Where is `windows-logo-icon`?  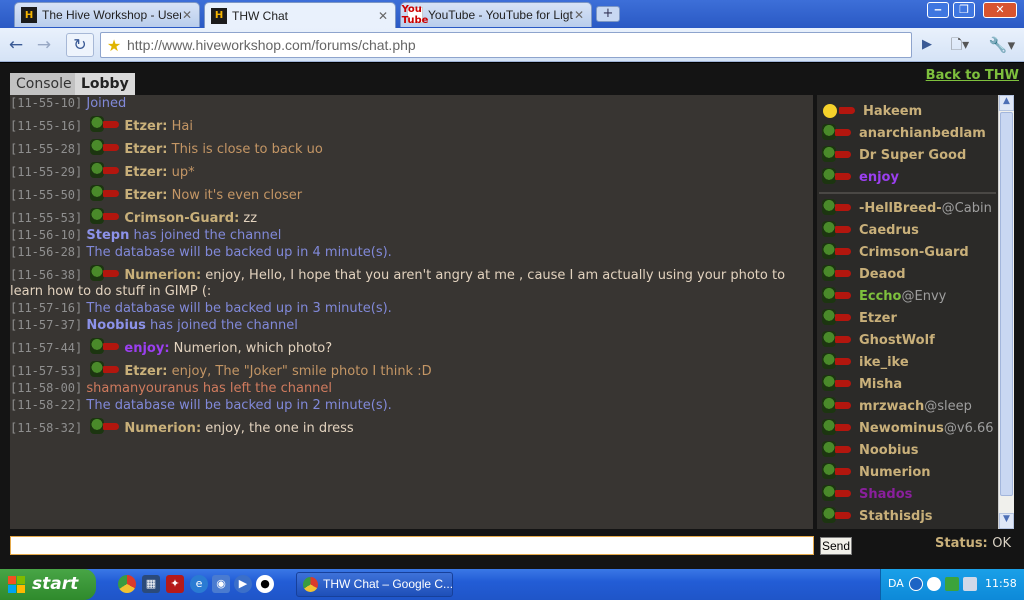
windows-logo-icon is located at coordinates (17, 585).